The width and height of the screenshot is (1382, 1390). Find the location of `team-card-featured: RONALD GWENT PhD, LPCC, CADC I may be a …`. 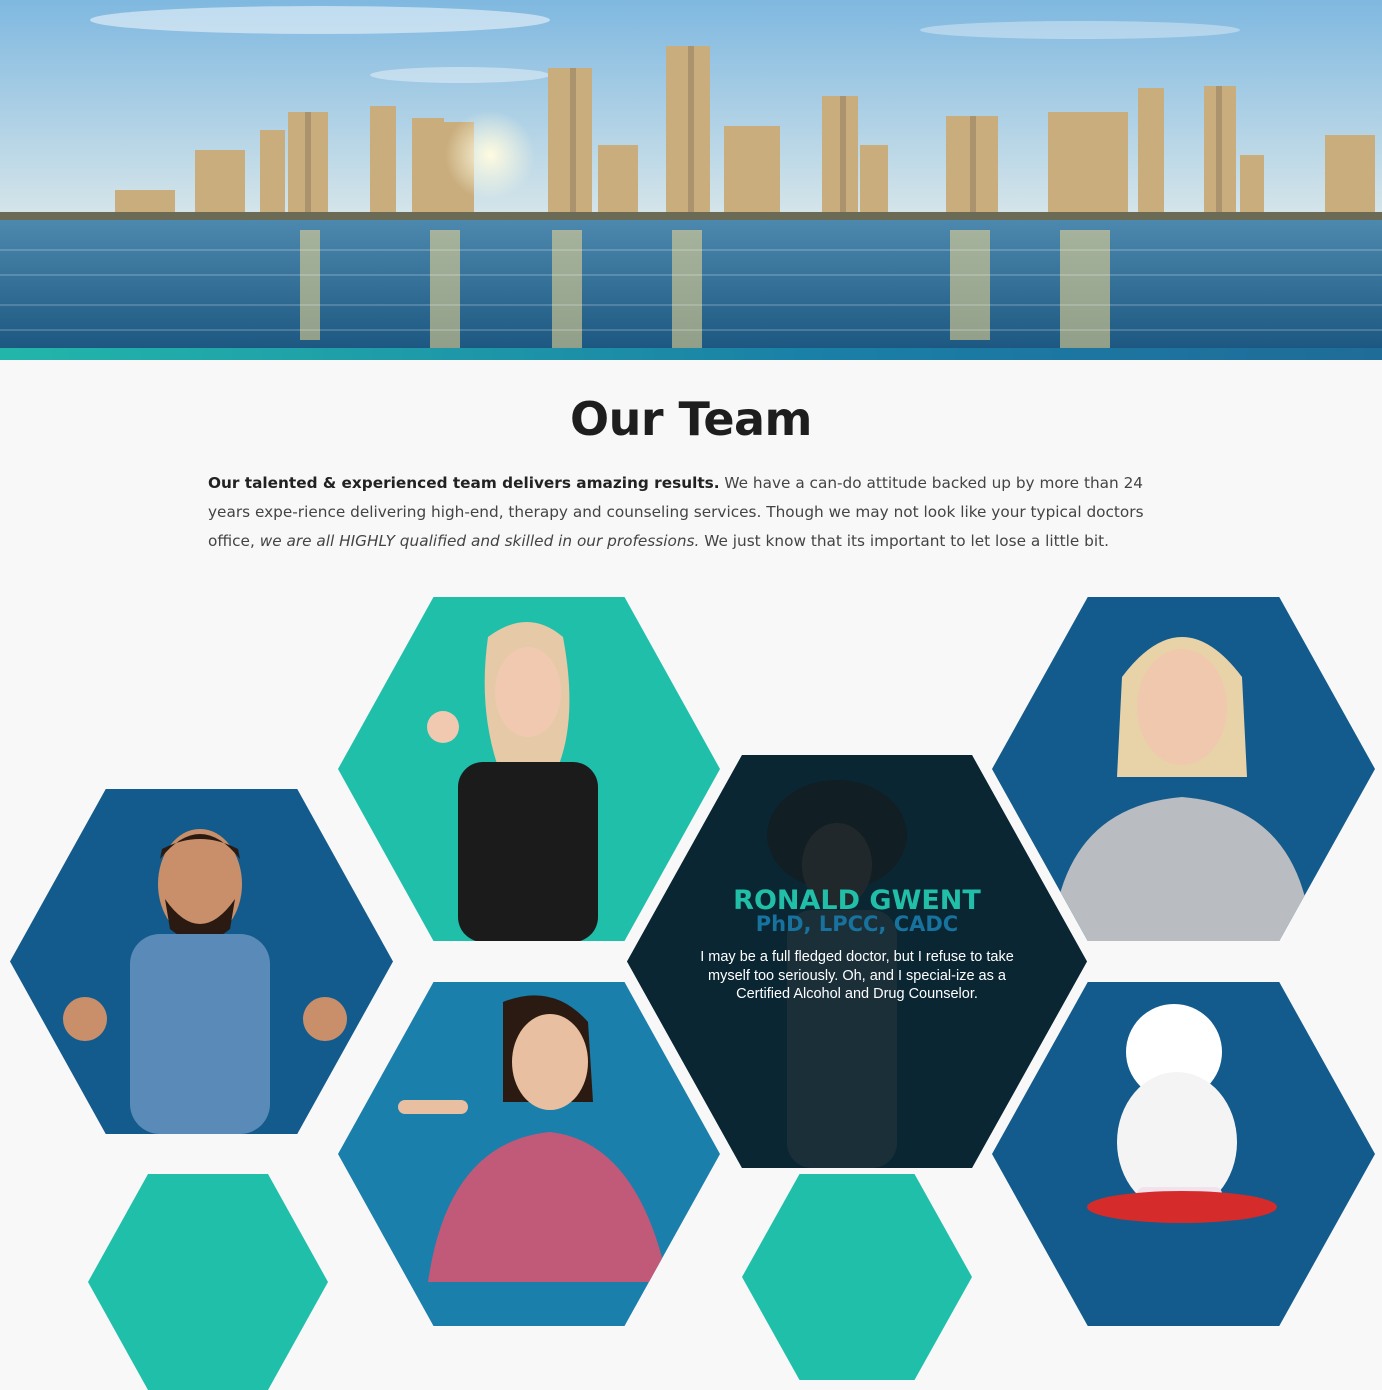

team-card-featured: RONALD GWENT PhD, LPCC, CADC I may be a … is located at coordinates (857, 961).